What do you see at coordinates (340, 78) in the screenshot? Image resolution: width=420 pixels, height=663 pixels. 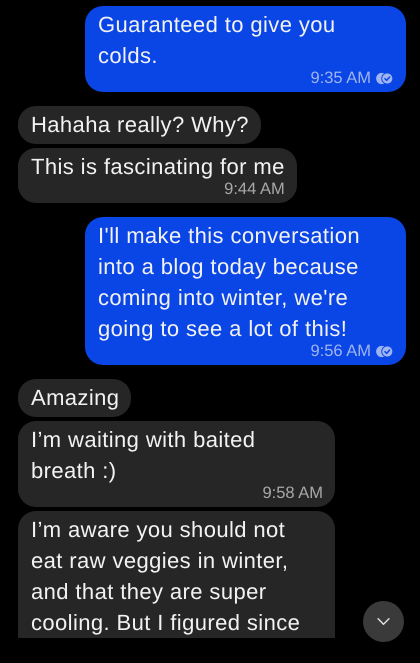 I see `timestamp: 9:35 AM` at bounding box center [340, 78].